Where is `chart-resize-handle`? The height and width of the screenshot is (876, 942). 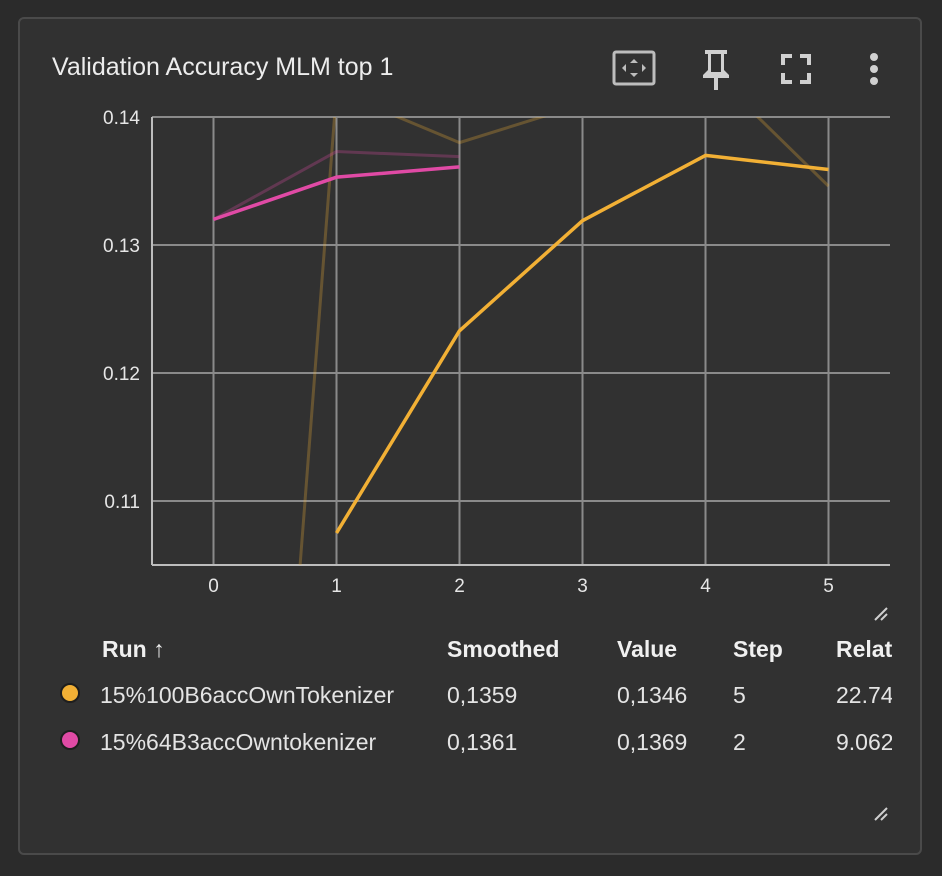
chart-resize-handle is located at coordinates (881, 614).